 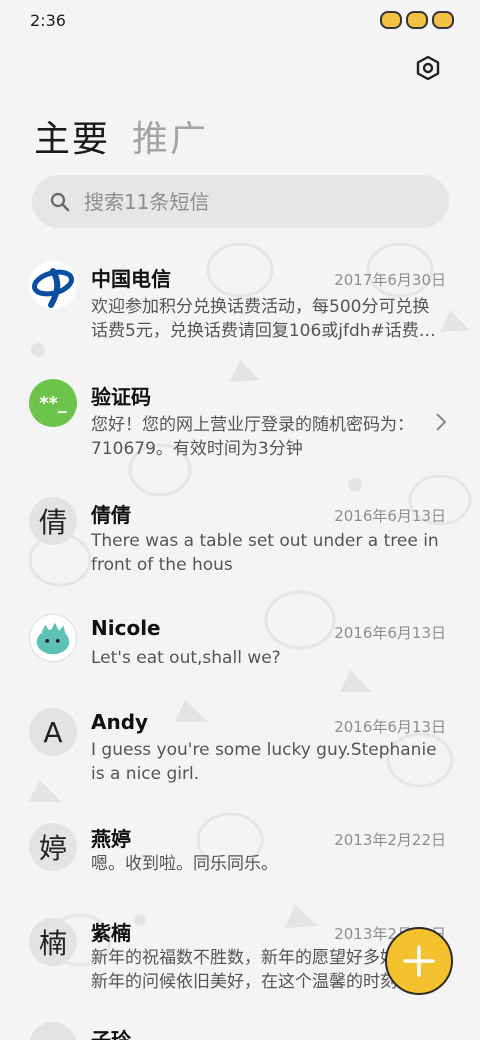 I want to click on cartoon-avatar-icon, so click(x=53, y=638).